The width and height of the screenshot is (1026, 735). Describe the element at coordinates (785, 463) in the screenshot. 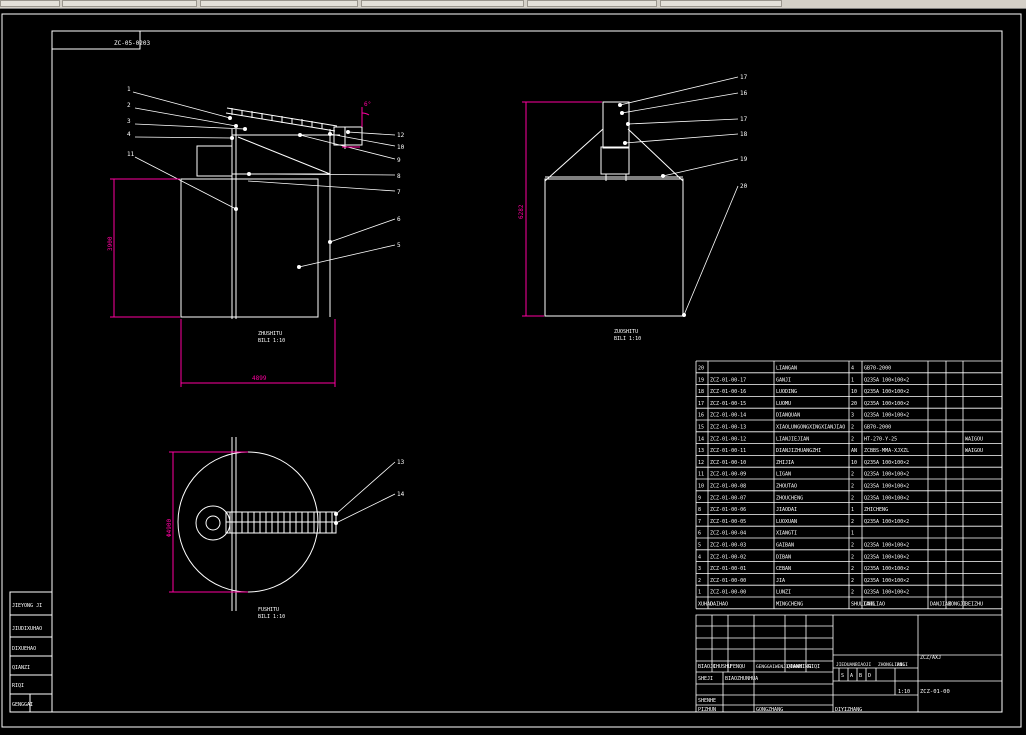

I see `bom-cell-name: ZHIJIA` at that location.